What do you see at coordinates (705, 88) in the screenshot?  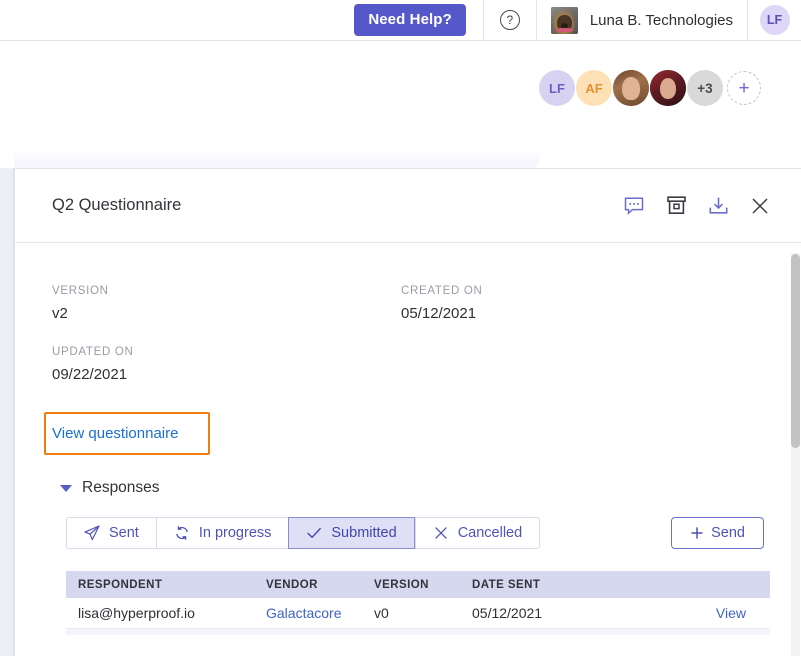 I see `avatar-overflow-count: +3` at bounding box center [705, 88].